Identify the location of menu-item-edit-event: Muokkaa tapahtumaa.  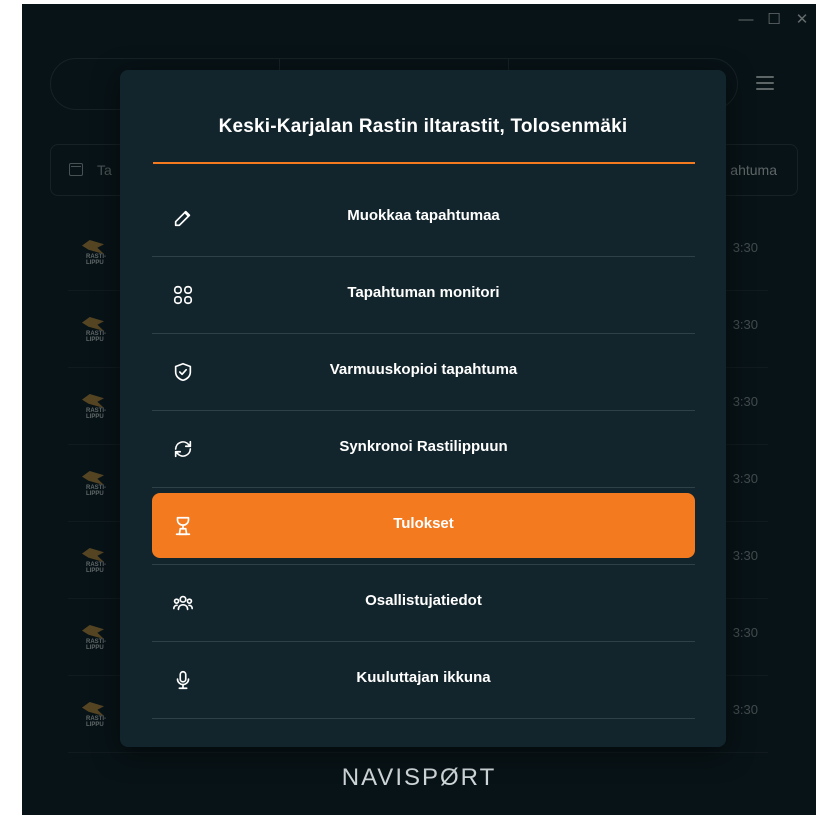
(423, 221).